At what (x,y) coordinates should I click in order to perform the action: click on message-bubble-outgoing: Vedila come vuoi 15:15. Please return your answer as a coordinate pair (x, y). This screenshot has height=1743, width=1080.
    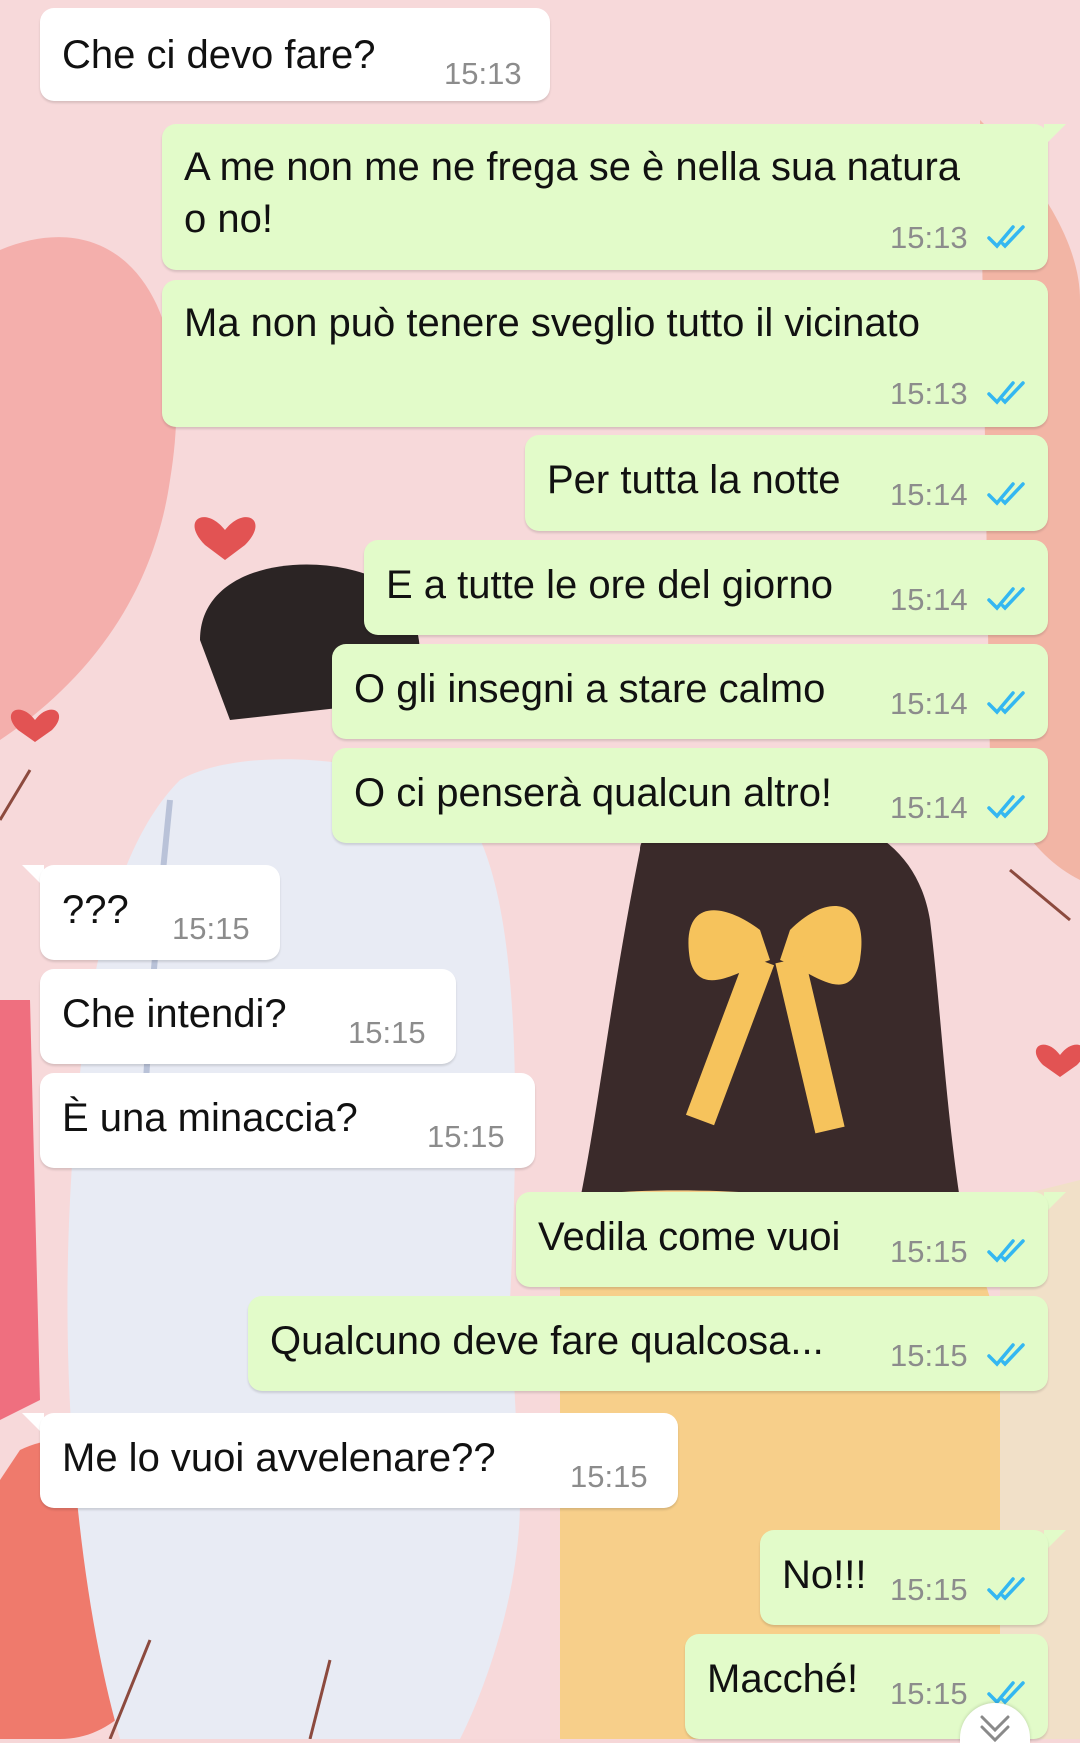
    Looking at the image, I should click on (782, 1239).